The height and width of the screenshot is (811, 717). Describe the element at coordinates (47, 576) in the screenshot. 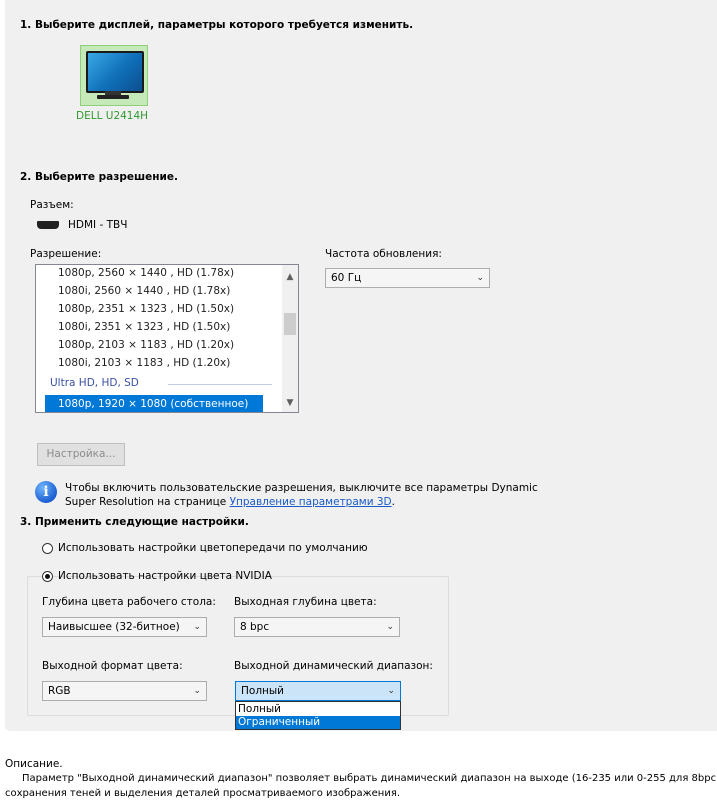

I see `radio-nvidia-colors` at that location.